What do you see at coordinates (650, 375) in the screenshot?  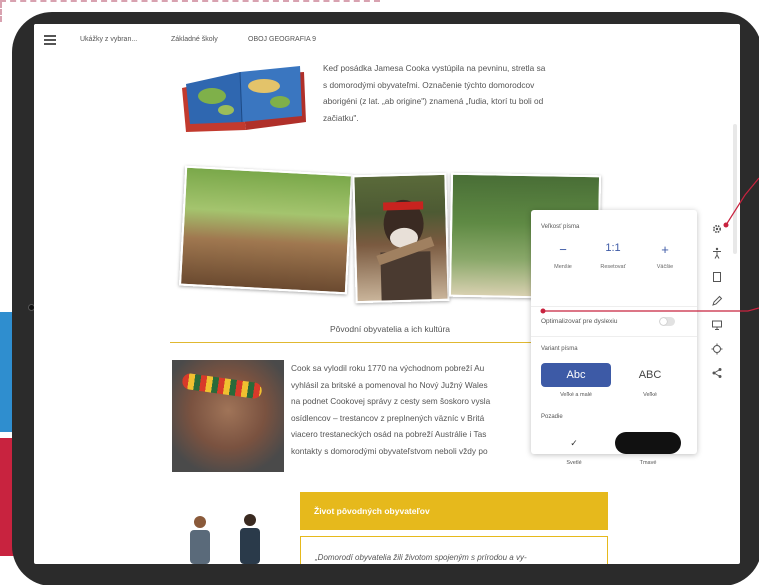 I see `variant-uppercase-button: ABC` at bounding box center [650, 375].